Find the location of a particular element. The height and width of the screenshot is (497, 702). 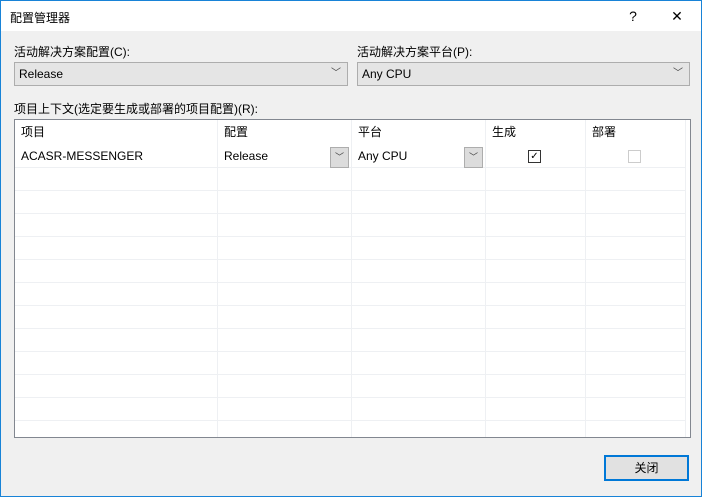

help-button: ? is located at coordinates (633, 16).